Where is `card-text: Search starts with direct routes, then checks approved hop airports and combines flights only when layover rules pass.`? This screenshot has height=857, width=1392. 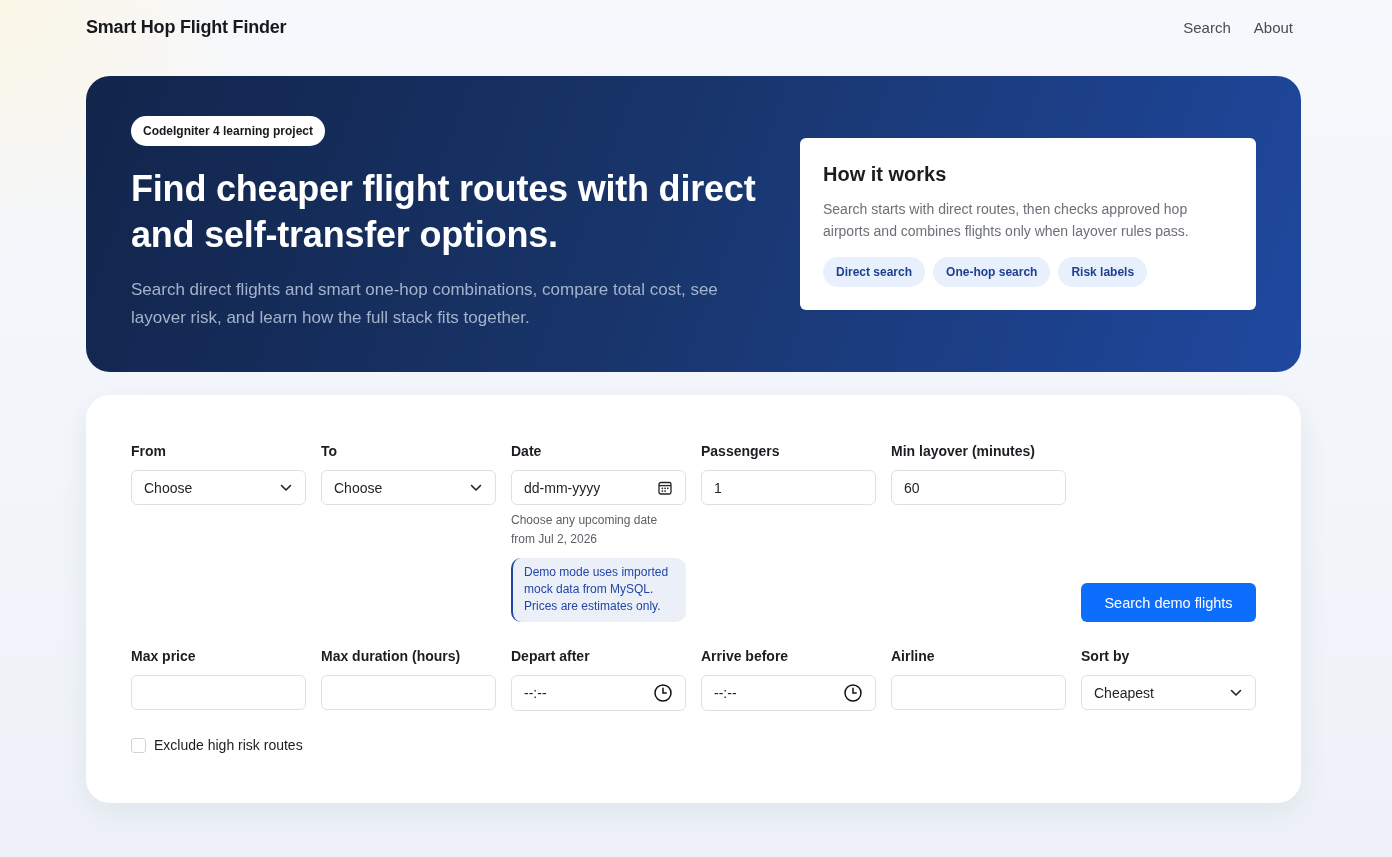
card-text: Search starts with direct routes, then checks approved hop airports and combines flights only when layover rules pass. is located at coordinates (1006, 220).